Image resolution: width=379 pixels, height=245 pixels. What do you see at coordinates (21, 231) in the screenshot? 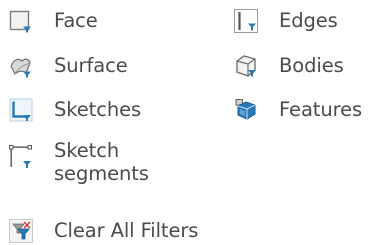
I see `clear-filters-icon` at bounding box center [21, 231].